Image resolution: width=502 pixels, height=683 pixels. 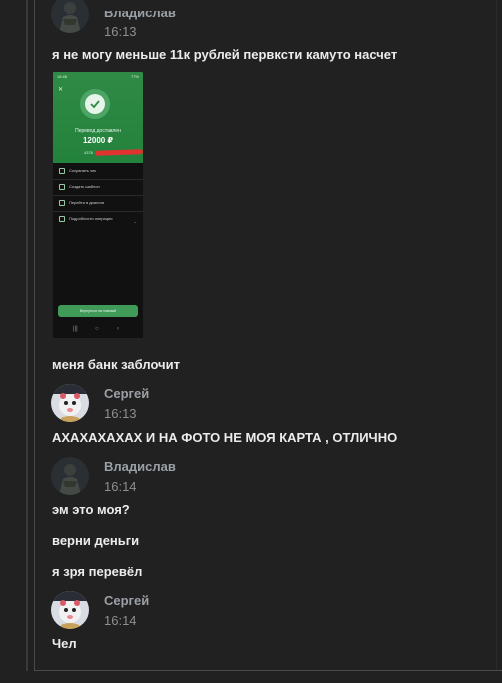 I want to click on close-icon: ✕, so click(x=61, y=90).